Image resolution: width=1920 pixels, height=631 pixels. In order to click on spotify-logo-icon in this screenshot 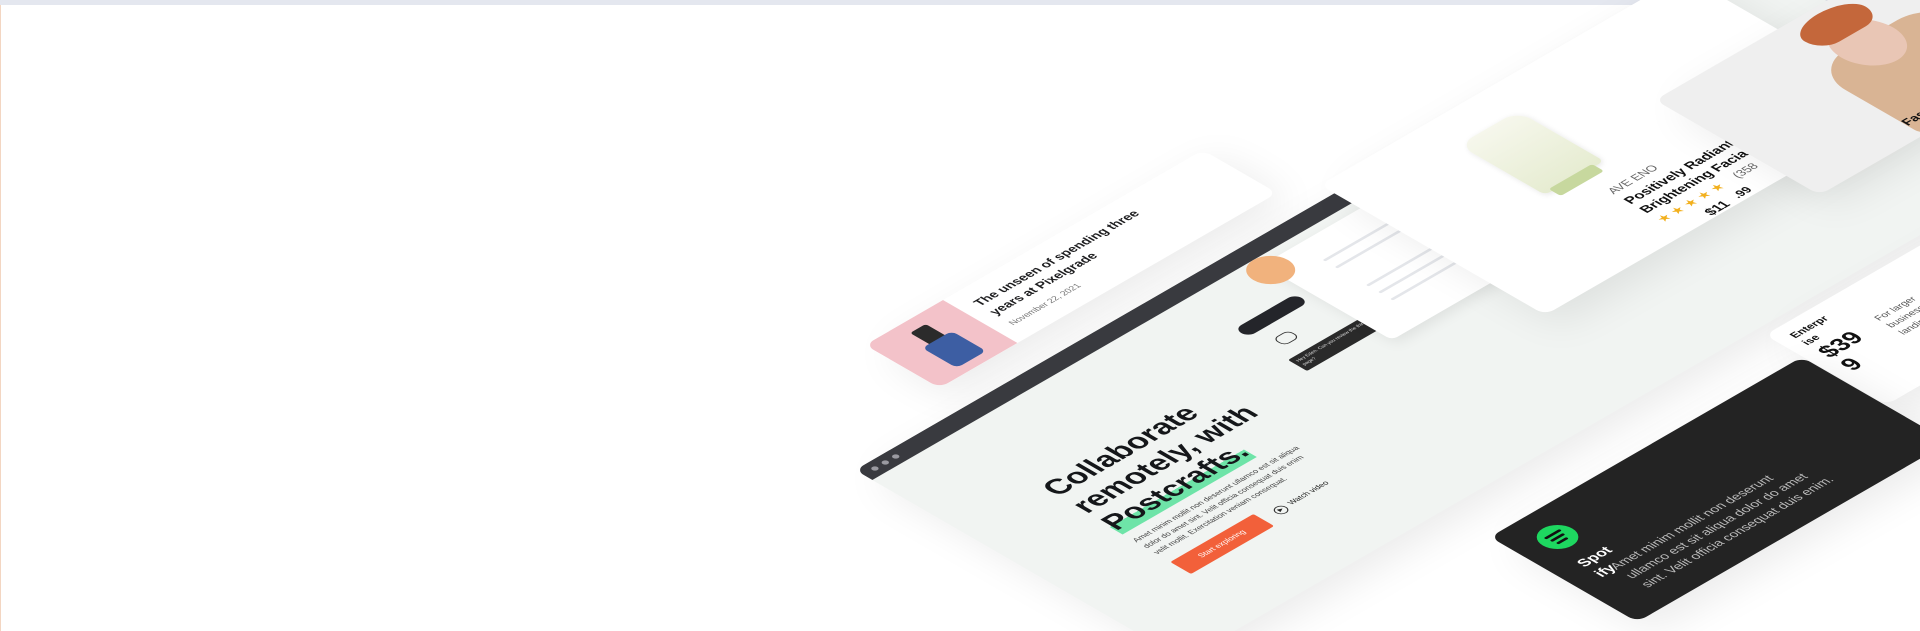, I will do `click(1557, 537)`.